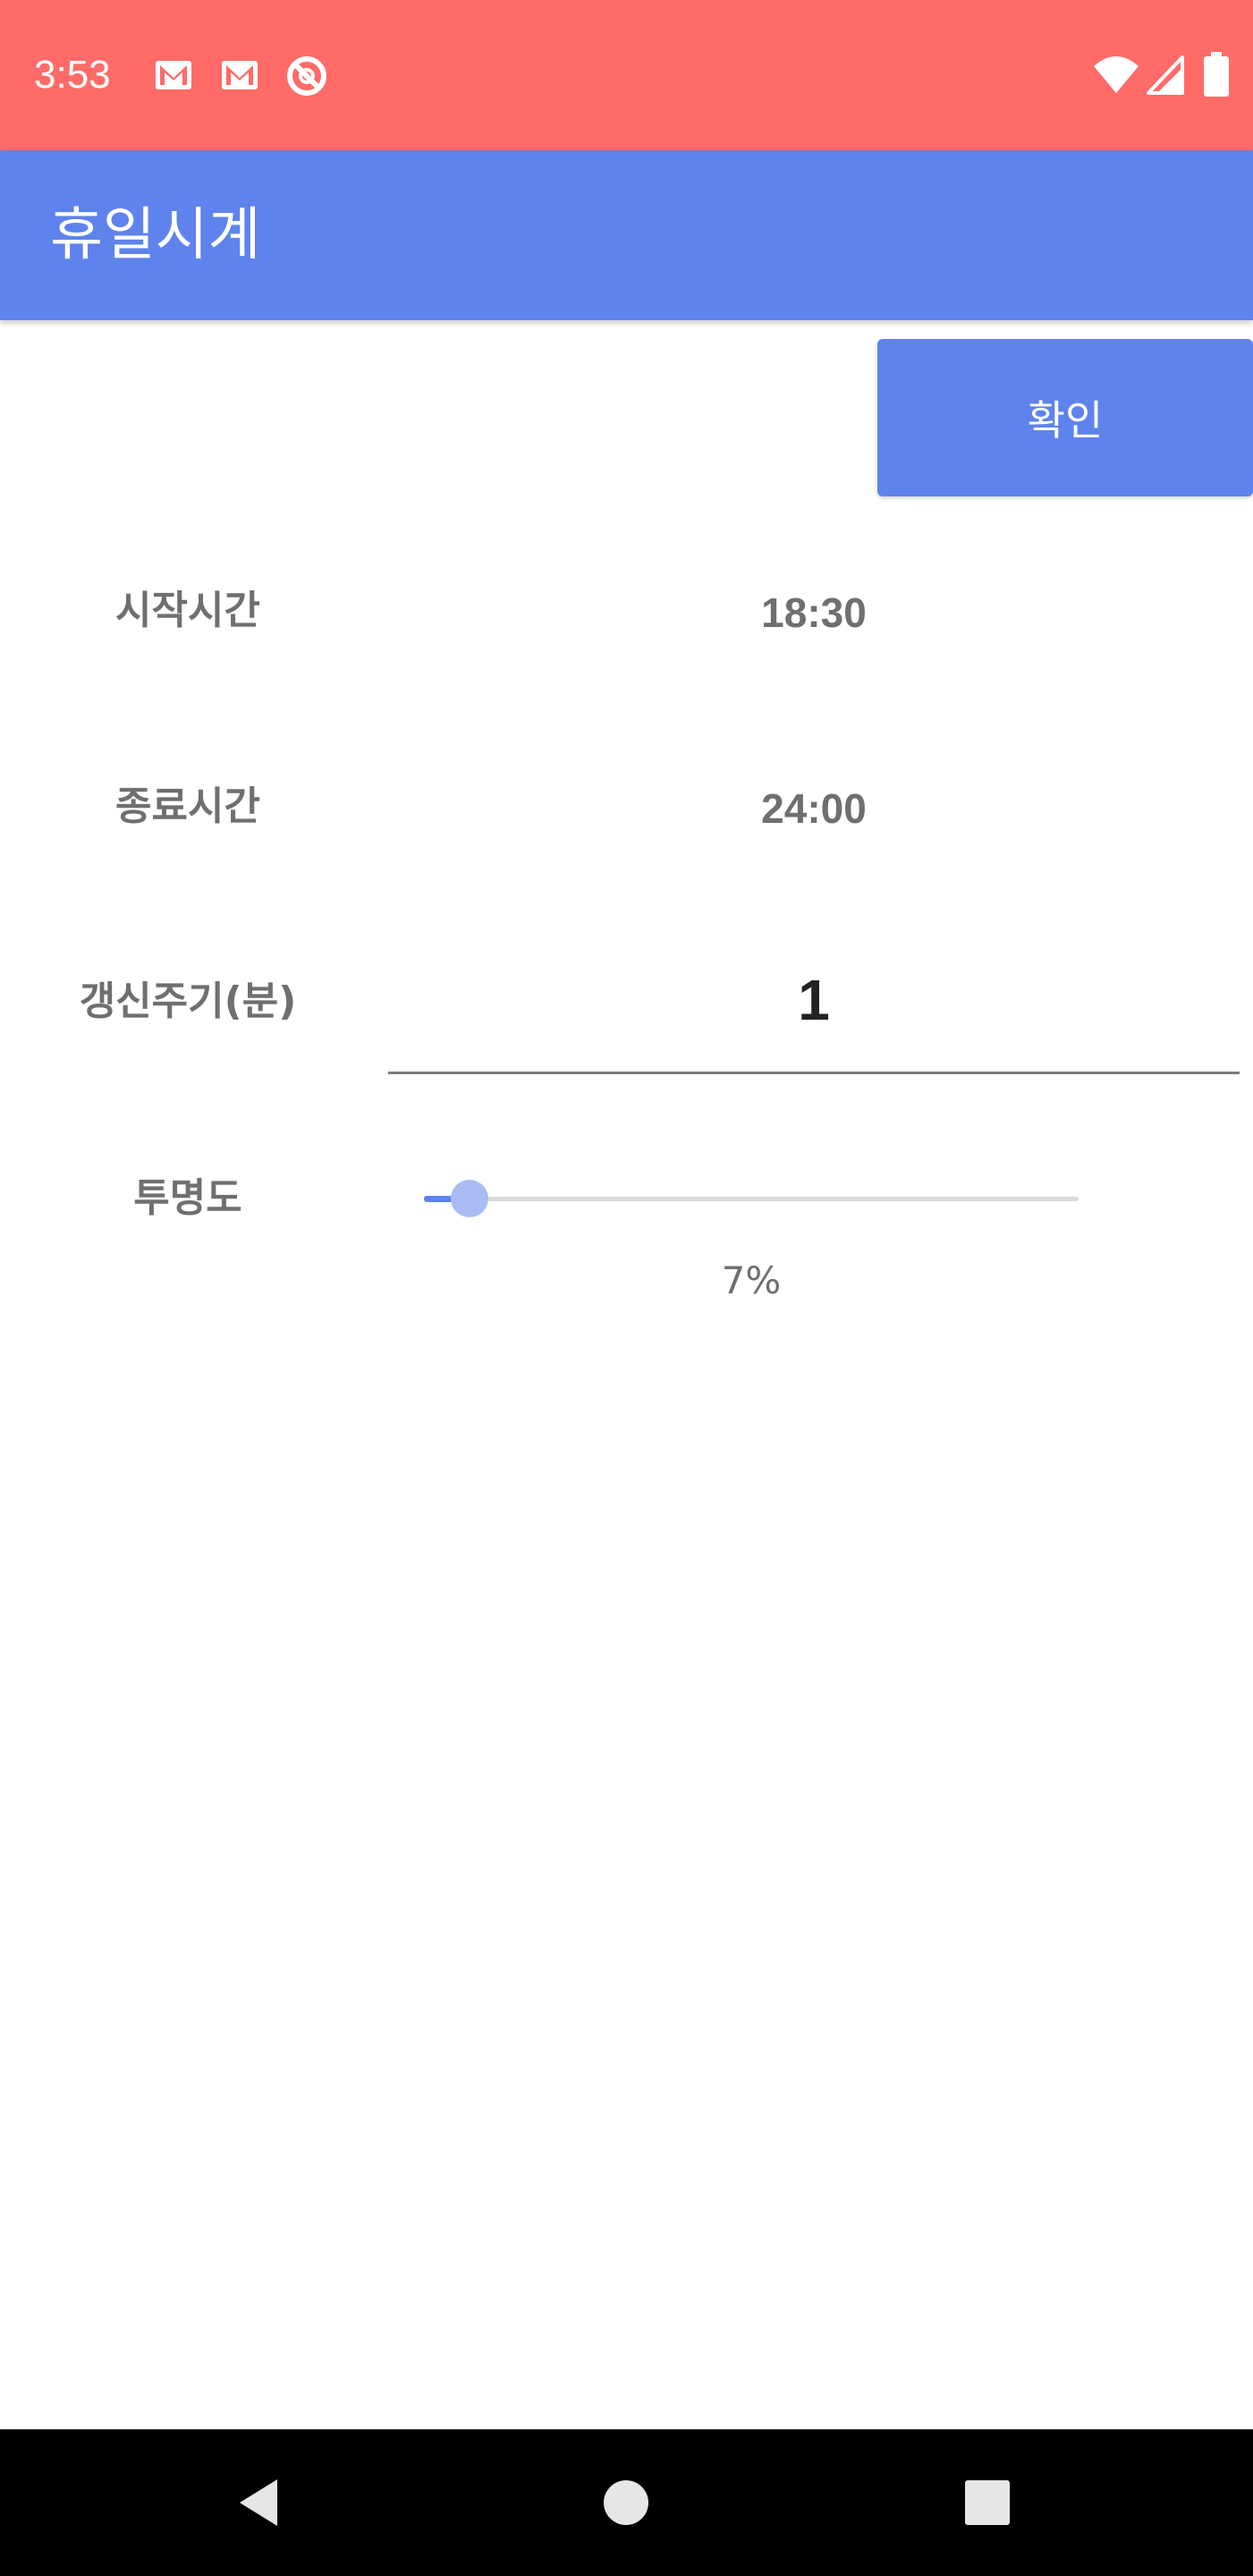  I want to click on recents-button, so click(987, 2502).